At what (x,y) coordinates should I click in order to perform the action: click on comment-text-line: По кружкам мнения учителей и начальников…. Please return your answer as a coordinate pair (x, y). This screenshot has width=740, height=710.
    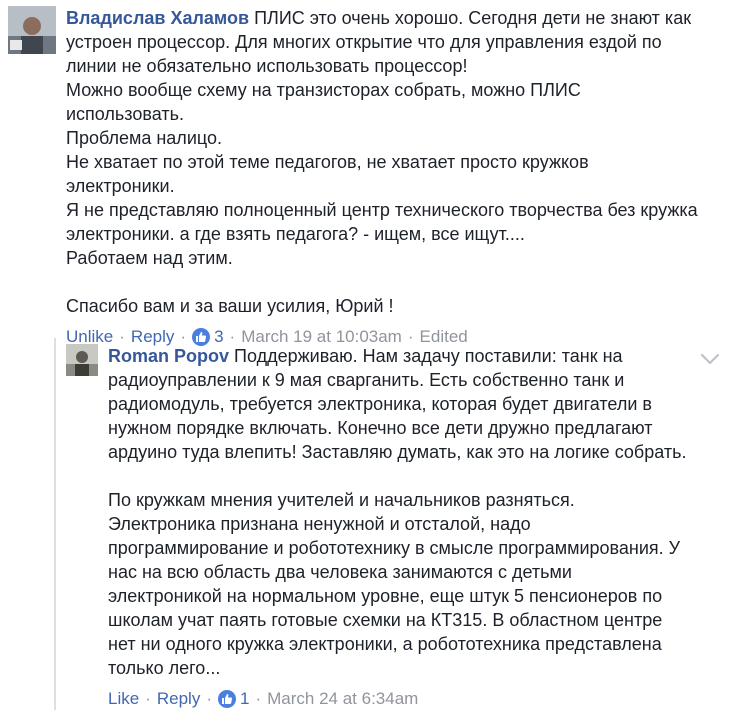
    Looking at the image, I should click on (341, 500).